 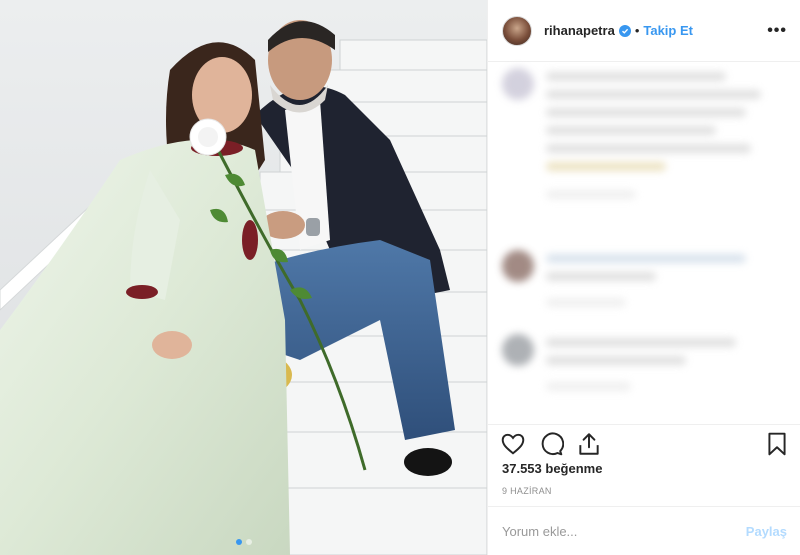 I want to click on carousel-dot-active, so click(x=238, y=542).